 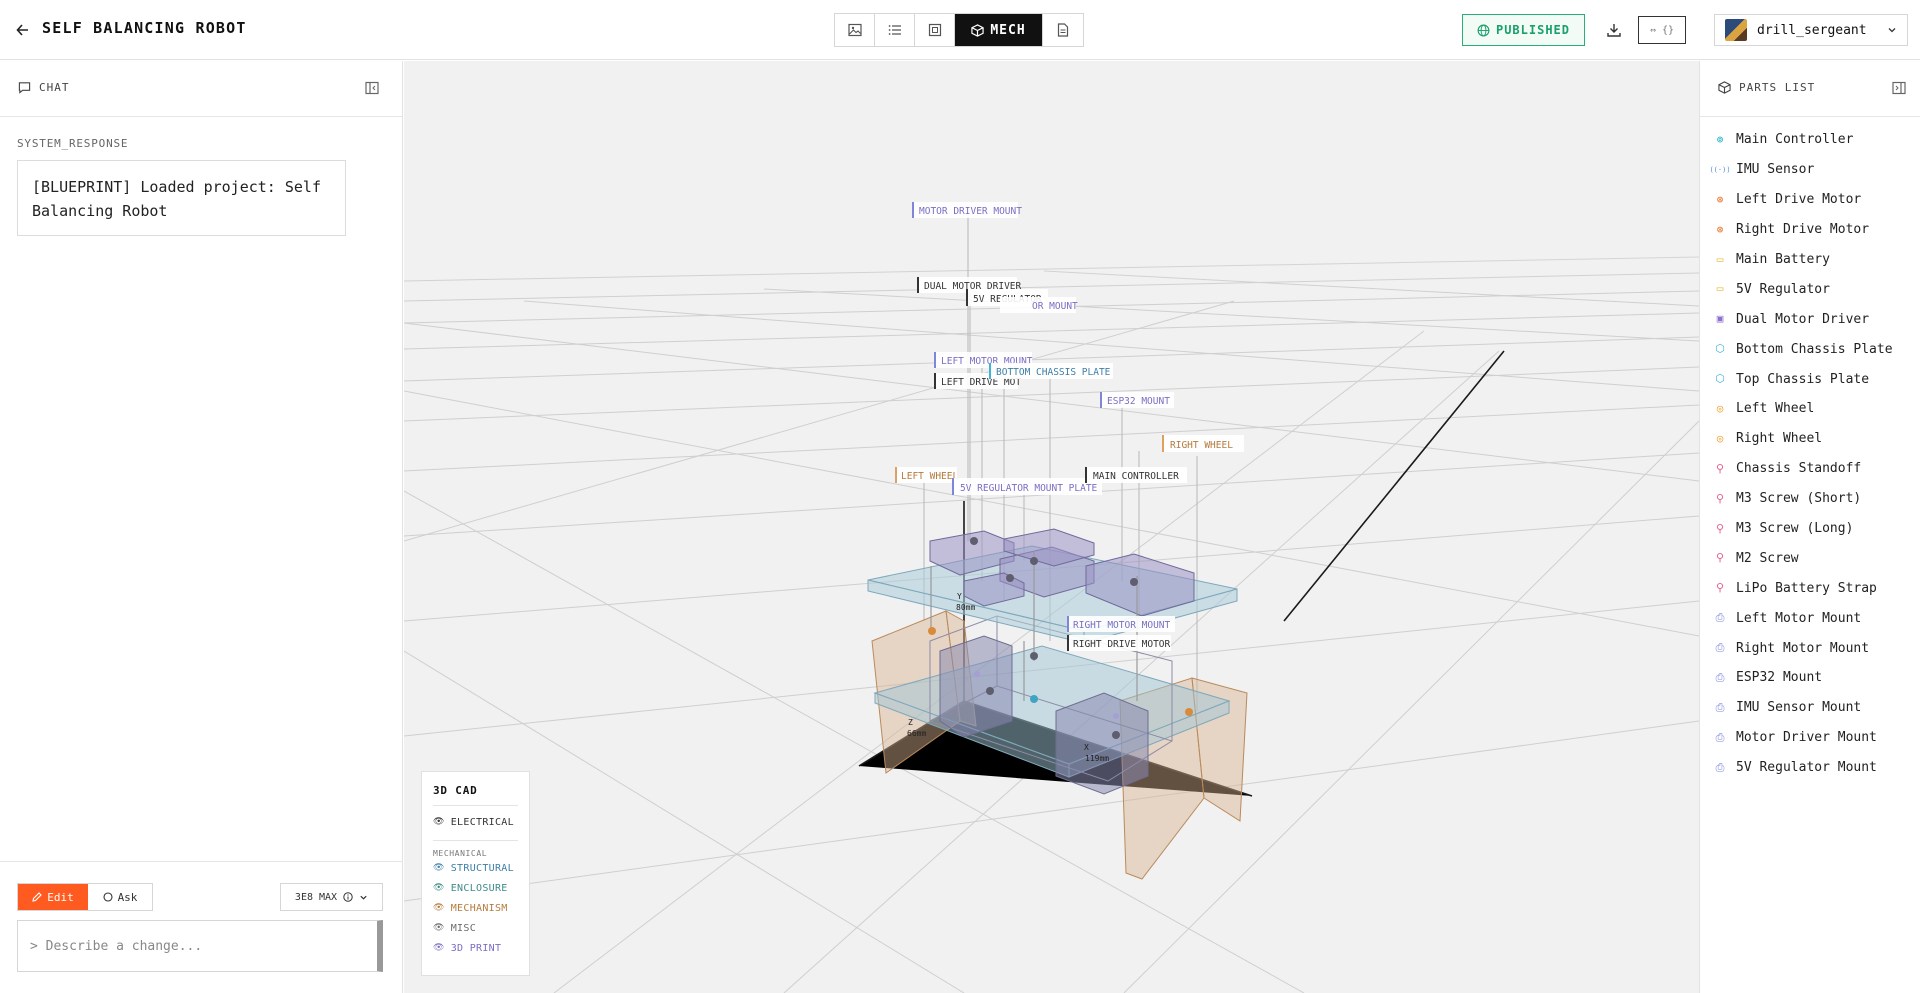 I want to click on part-item-lipo-battery-strap: ⚲ LiPo Battery Strap, so click(x=1810, y=588).